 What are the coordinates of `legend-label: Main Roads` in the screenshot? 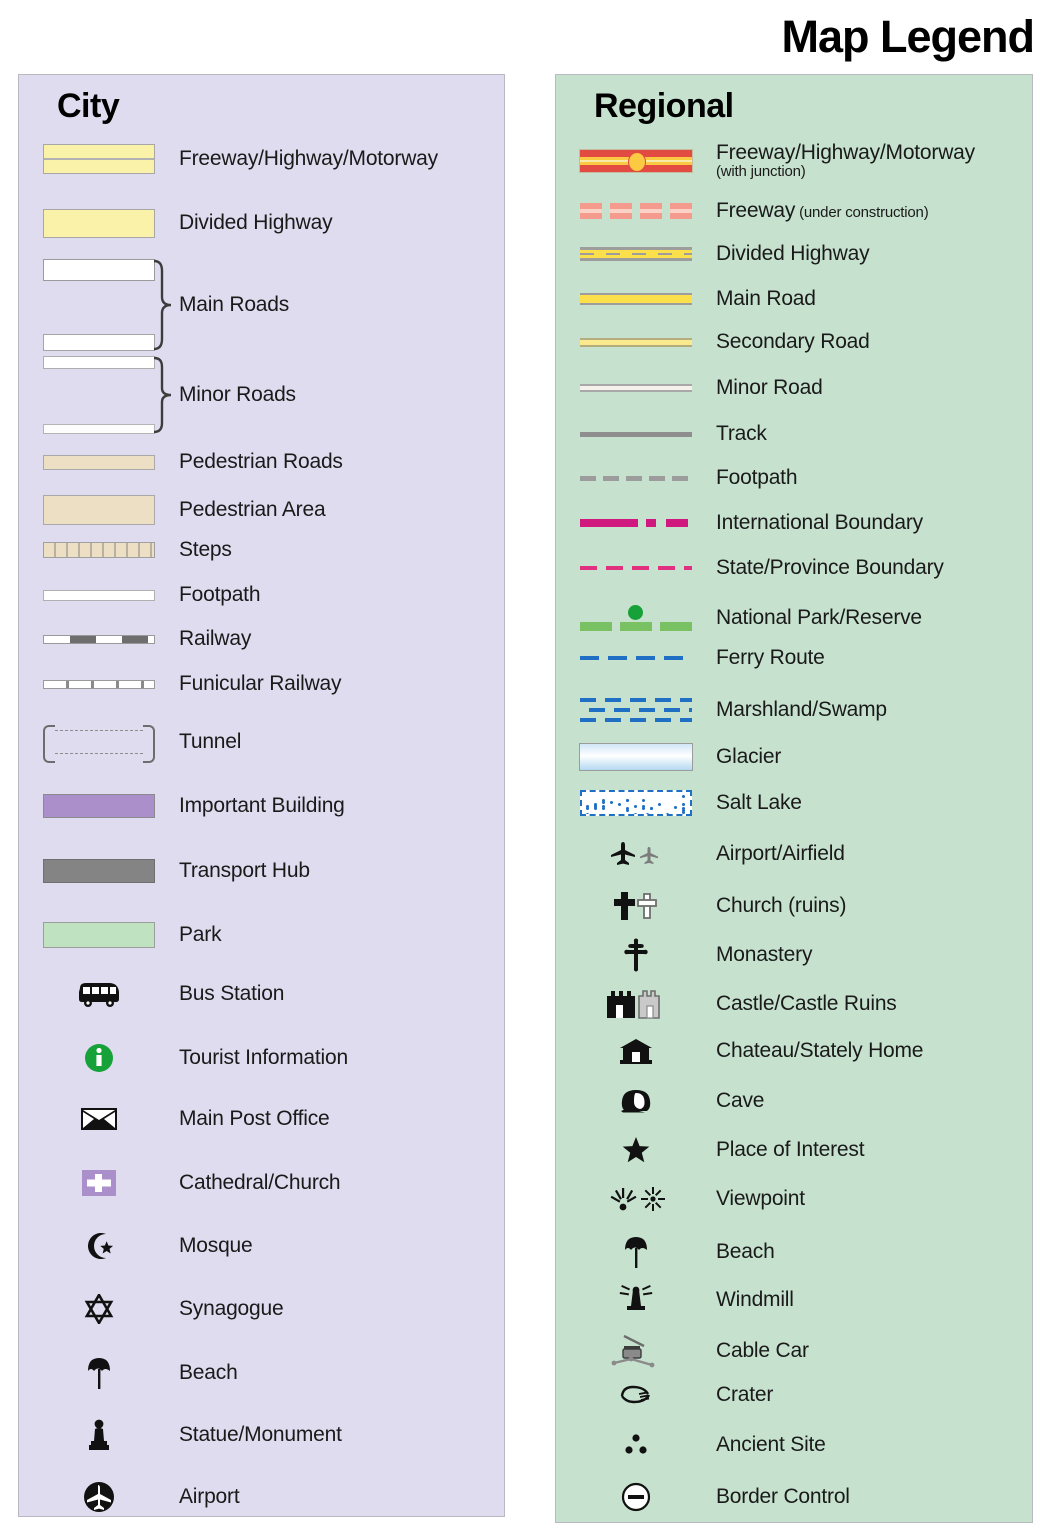 It's located at (234, 304).